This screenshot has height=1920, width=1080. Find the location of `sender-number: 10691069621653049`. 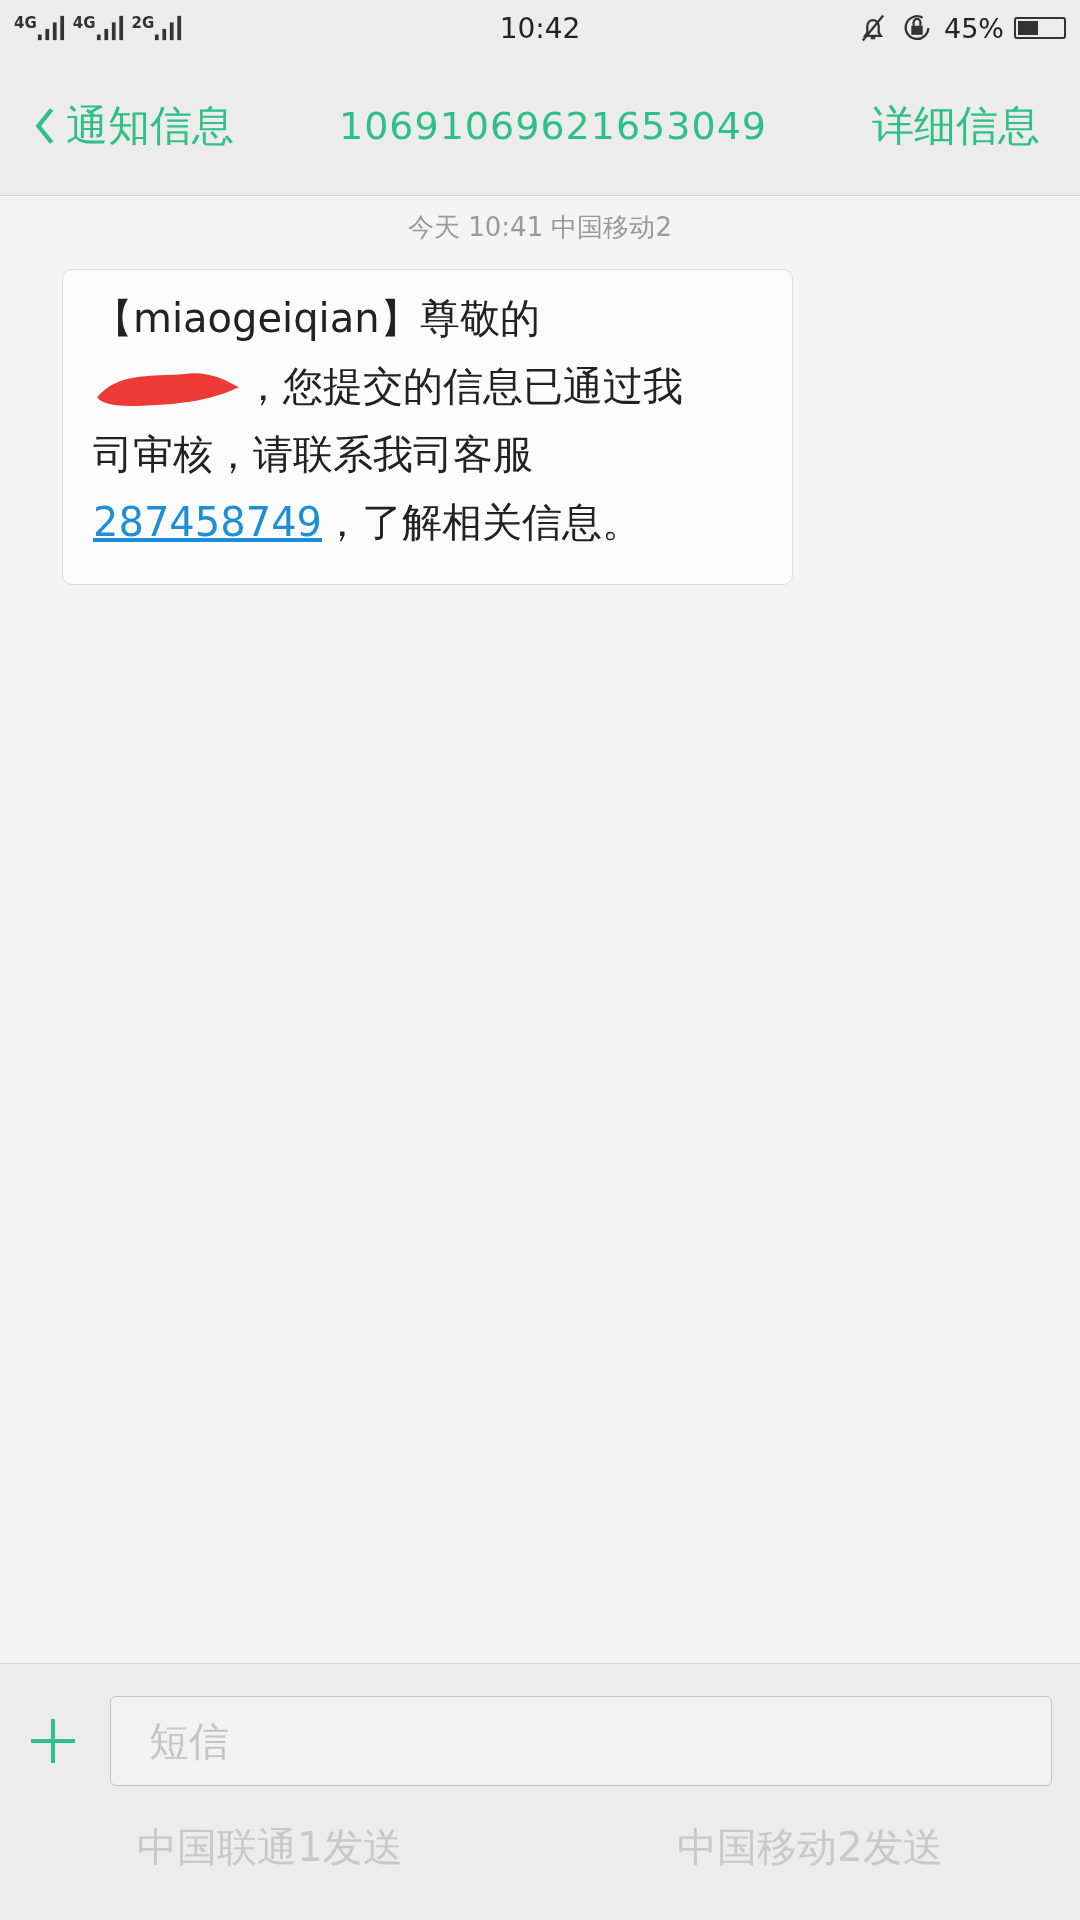

sender-number: 10691069621653049 is located at coordinates (553, 125).